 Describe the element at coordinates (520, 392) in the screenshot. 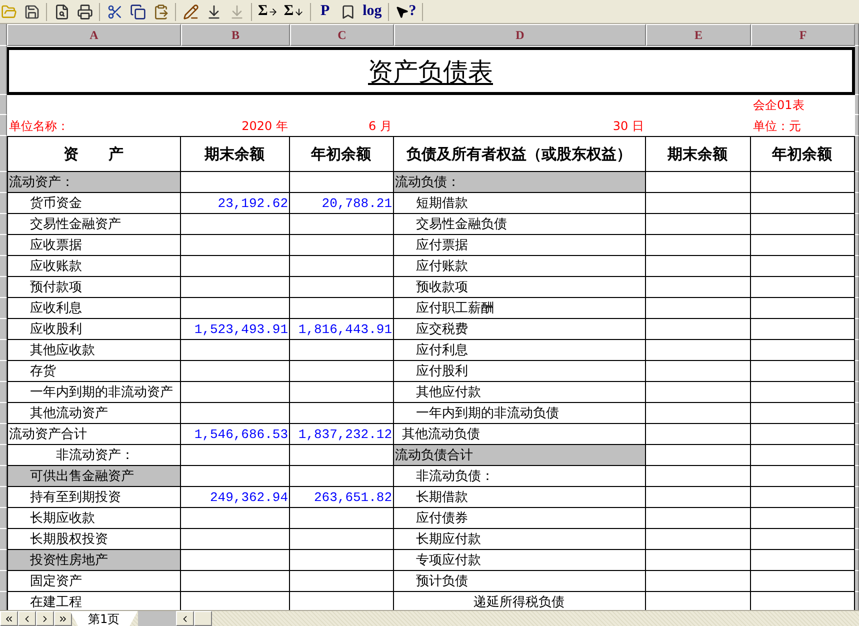

I see `table-cell: 其他应付款` at that location.